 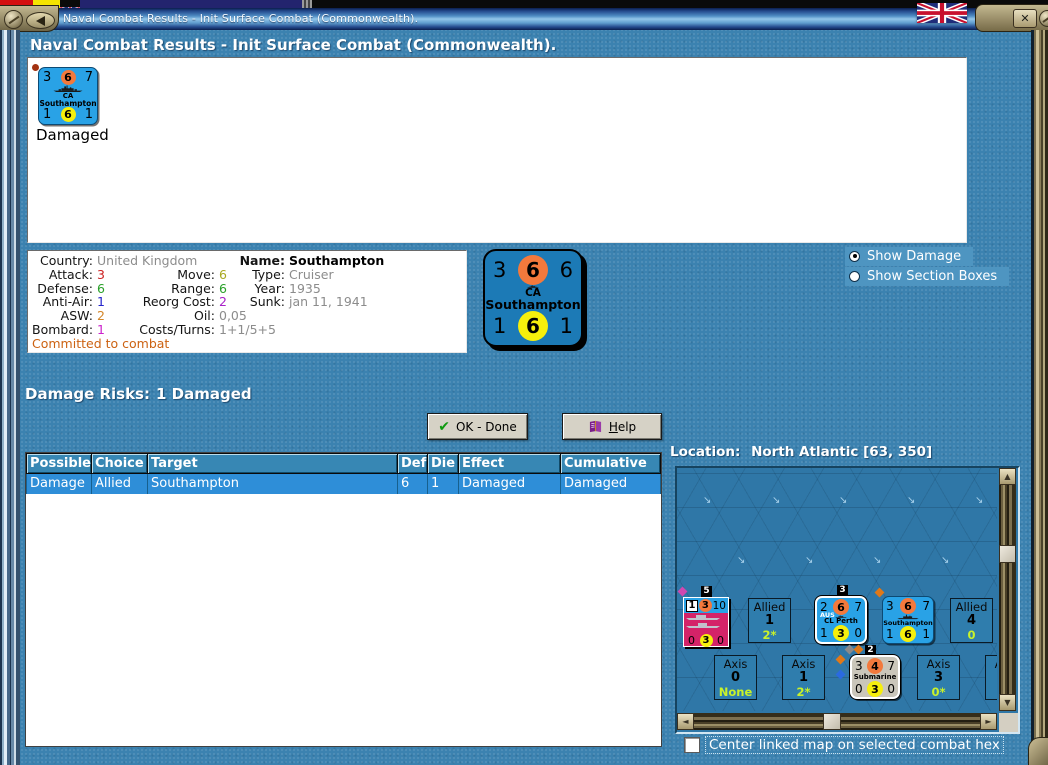 What do you see at coordinates (841, 620) in the screenshot?
I see `map-counter-cl-perth: 2 6 7 AUS CL Perth 1 3 0` at bounding box center [841, 620].